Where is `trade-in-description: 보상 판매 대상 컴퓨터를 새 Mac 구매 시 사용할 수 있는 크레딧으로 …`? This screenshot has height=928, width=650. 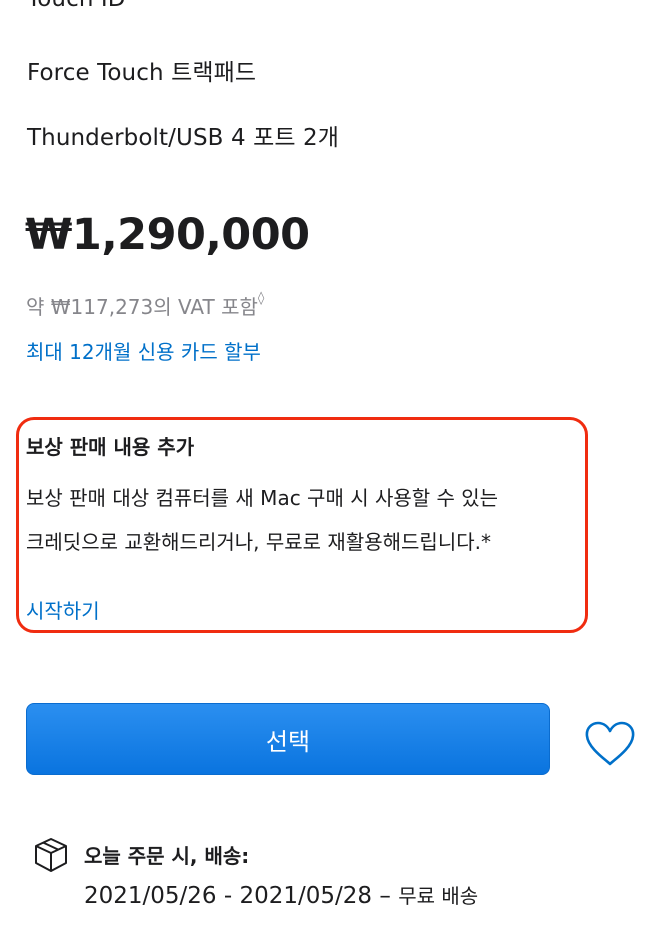
trade-in-description: 보상 판매 대상 컴퓨터를 새 Mac 구매 시 사용할 수 있는 크레딧으로 … is located at coordinates (300, 520).